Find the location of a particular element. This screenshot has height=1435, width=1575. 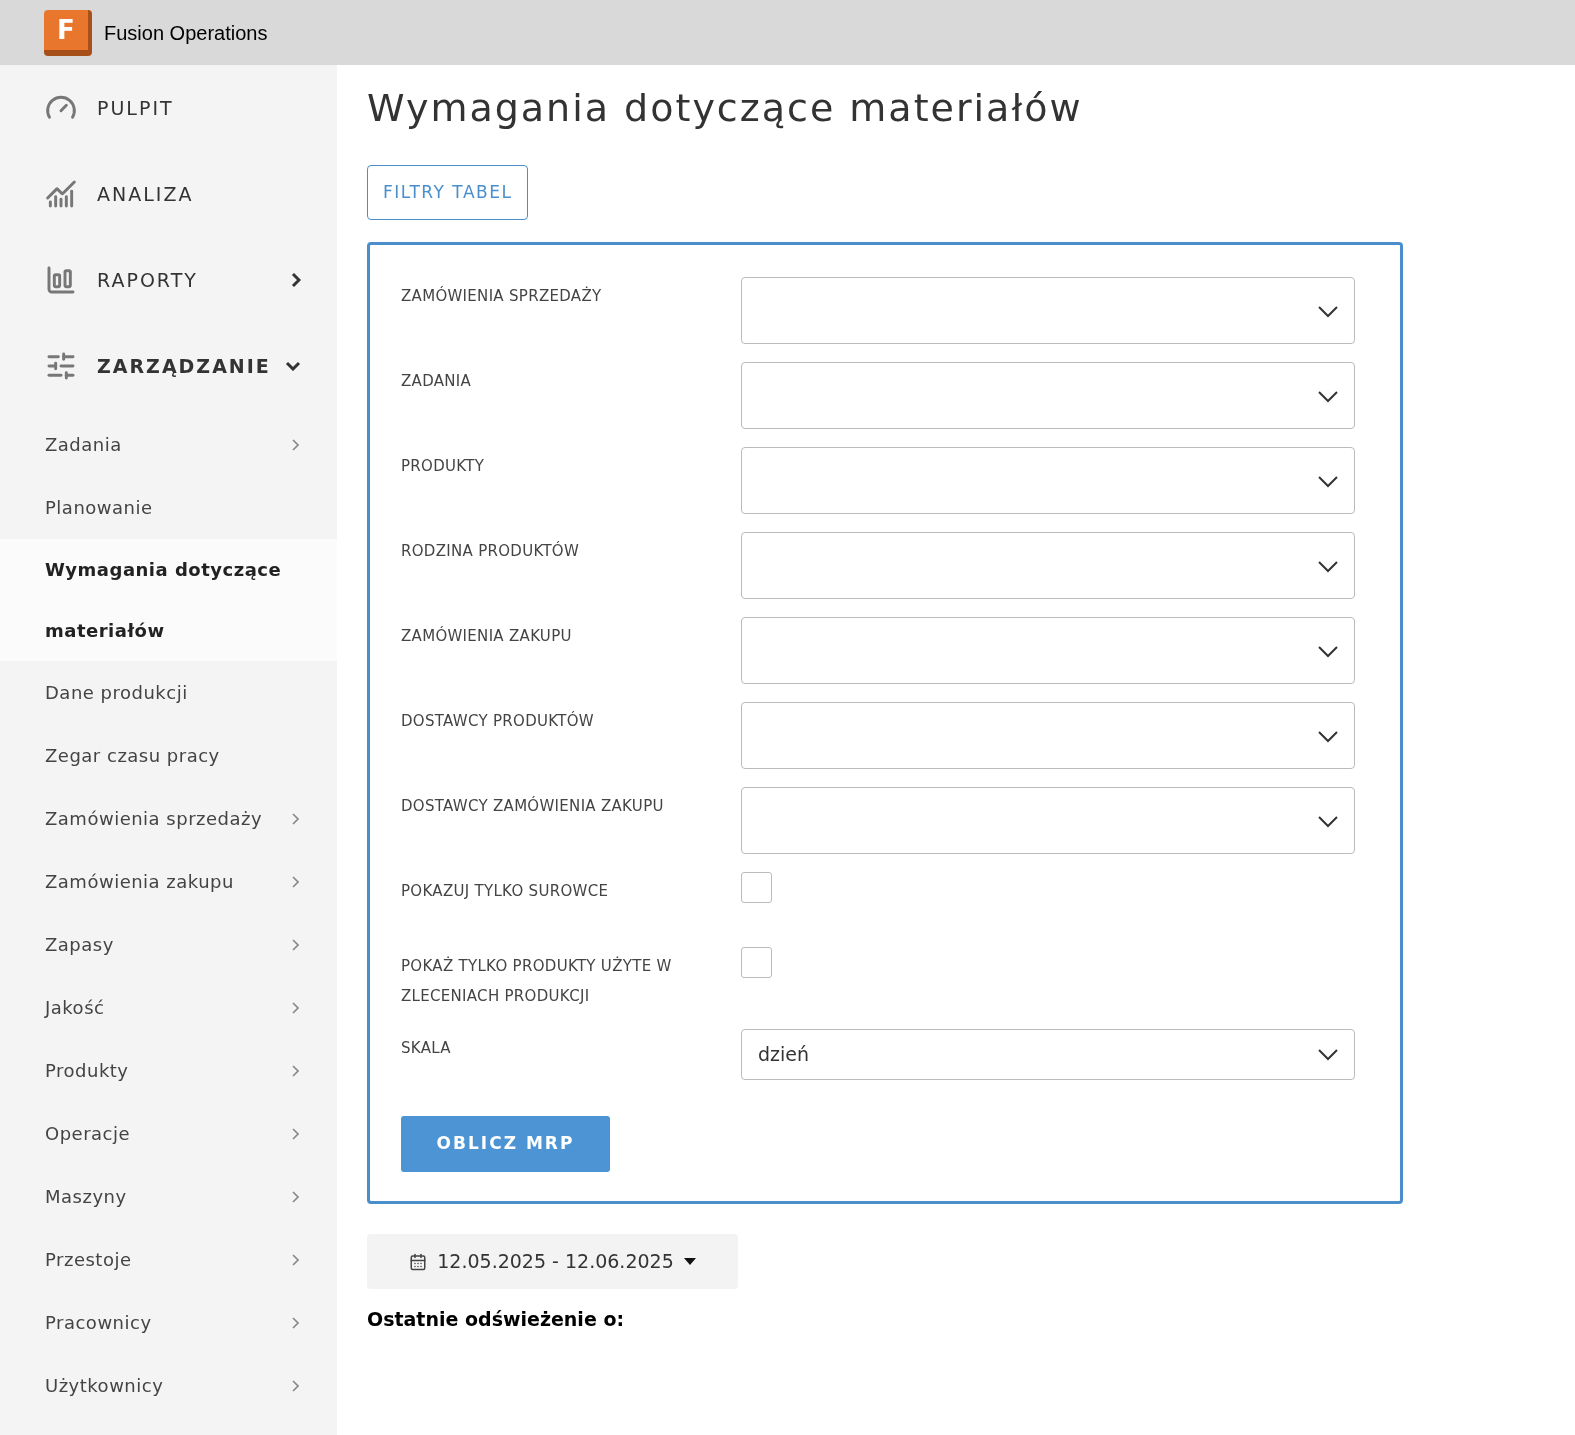

section-label: RAPORTY is located at coordinates (147, 280).